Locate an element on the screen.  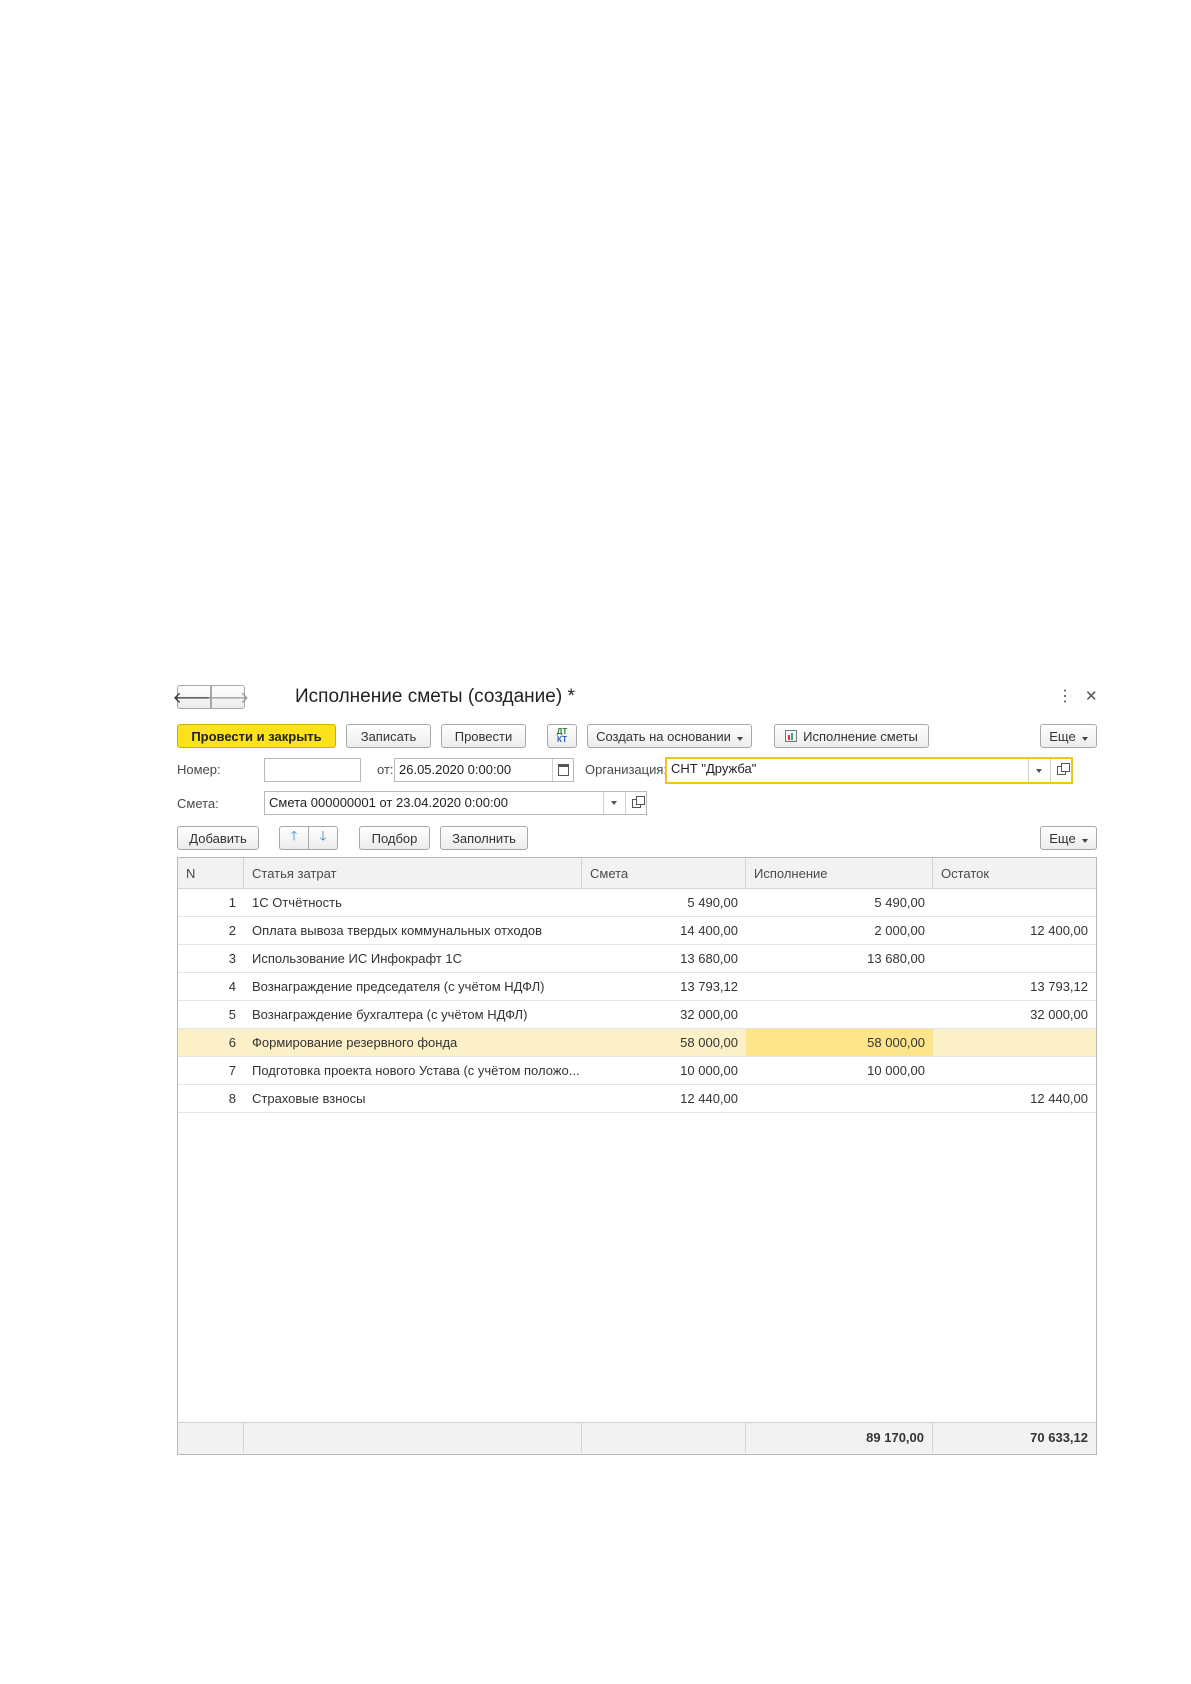
cell-n: 3 is located at coordinates (211, 958).